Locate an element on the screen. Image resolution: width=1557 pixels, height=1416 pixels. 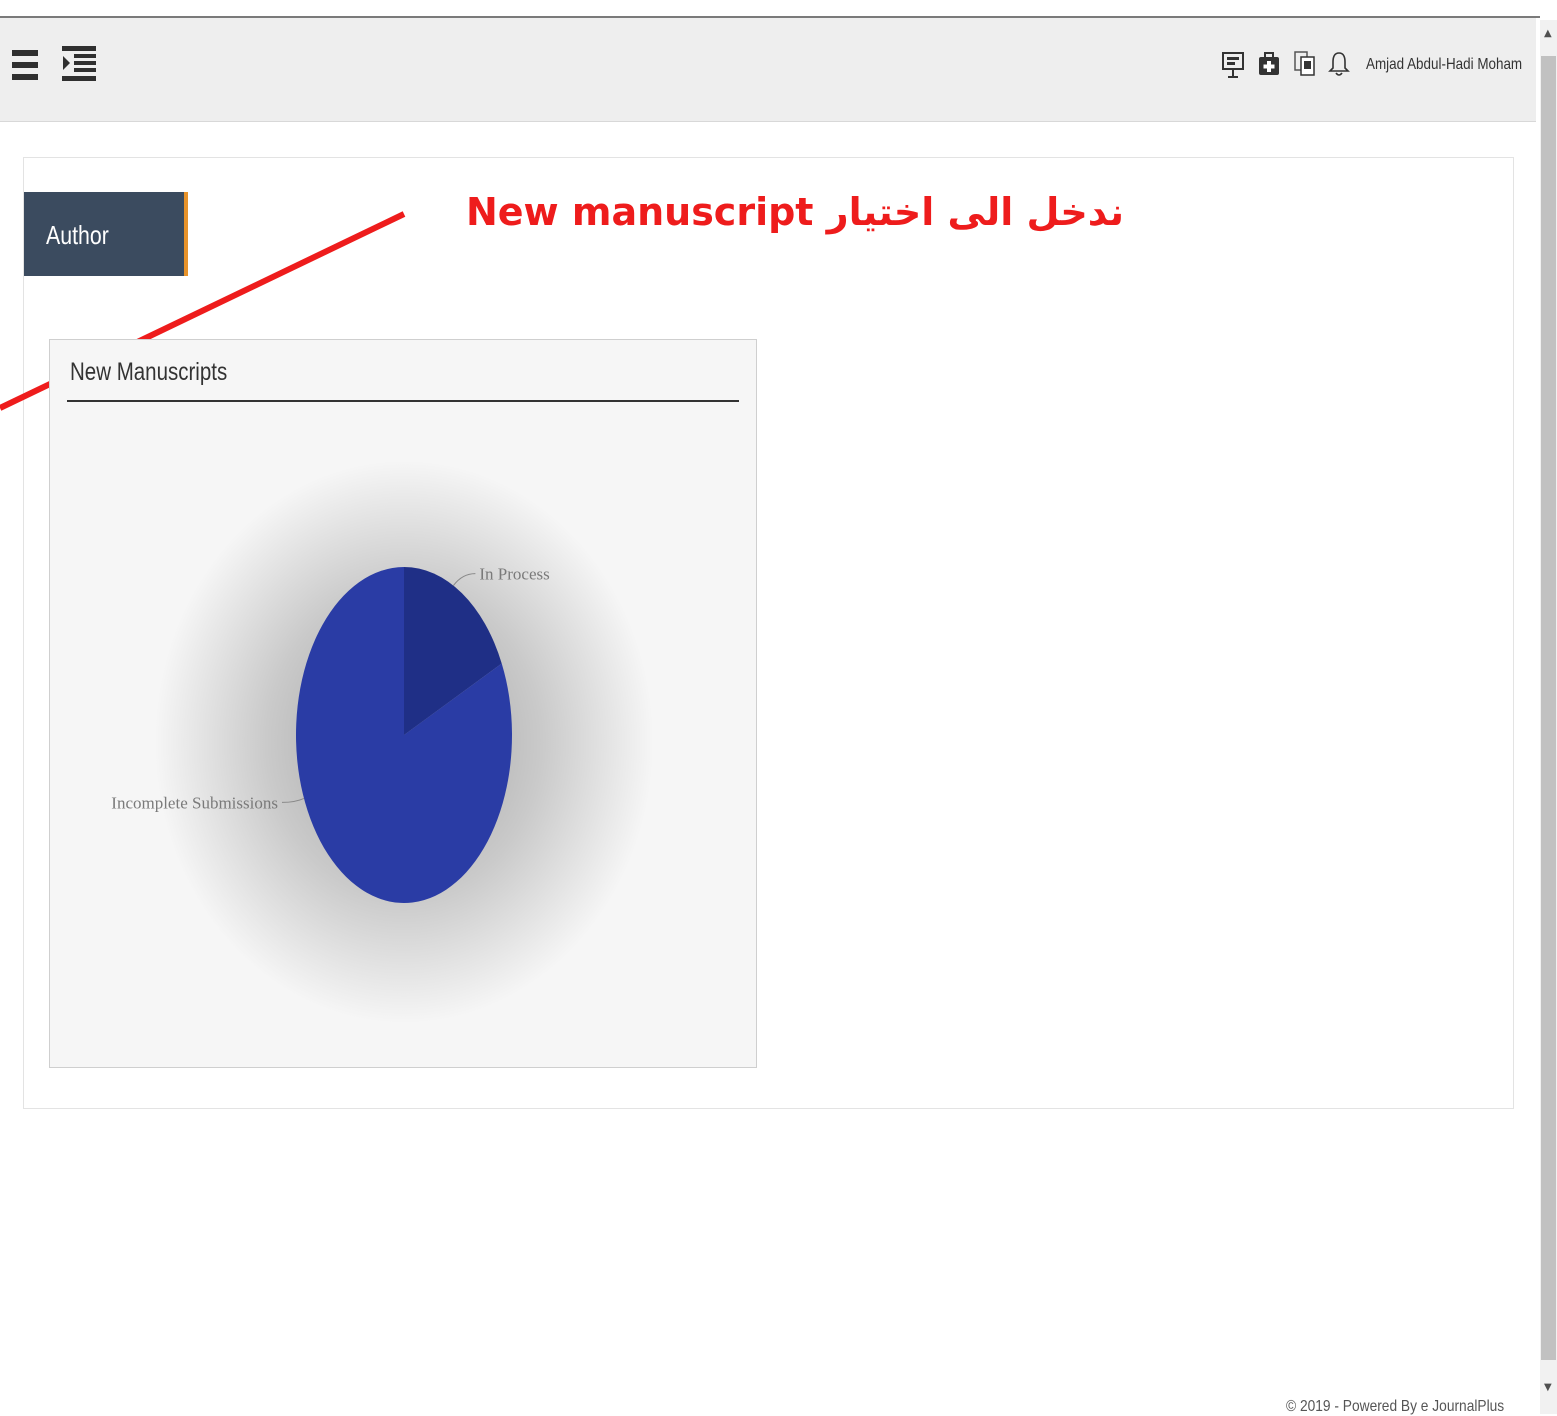
footer-text: © 2019 - Powered By e JournalPlus is located at coordinates (1395, 1406).